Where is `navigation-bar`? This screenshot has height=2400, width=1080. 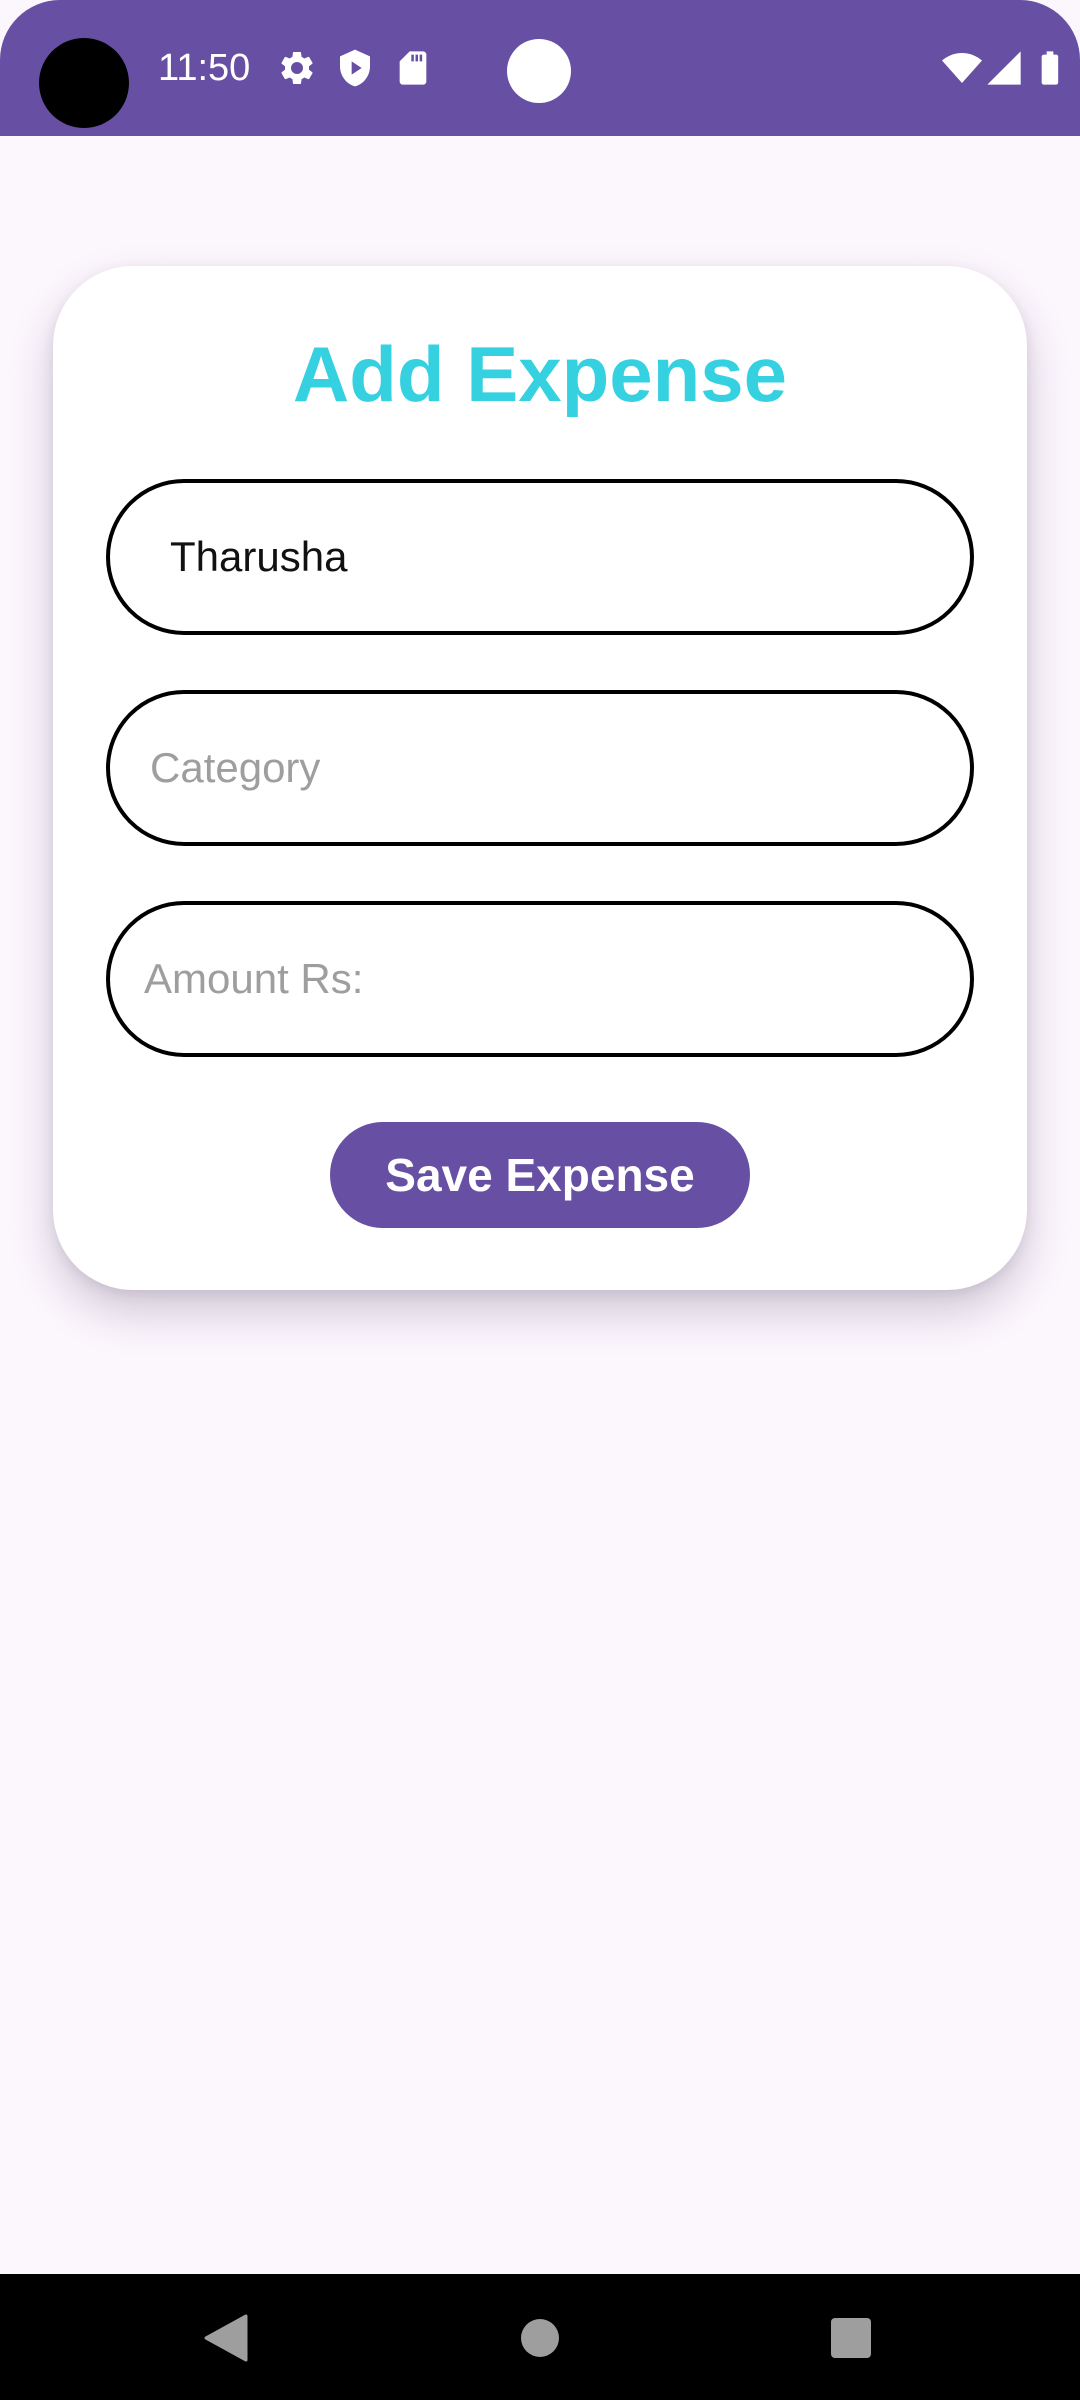
navigation-bar is located at coordinates (540, 2337).